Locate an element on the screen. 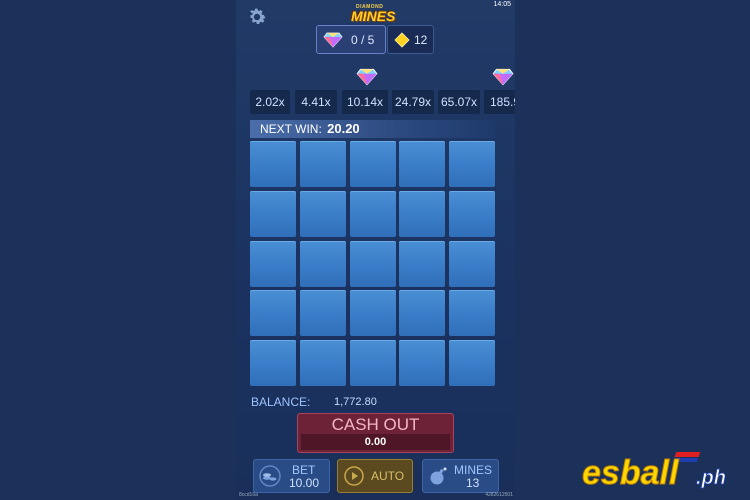 The image size is (750, 500). auto-label: AUTO is located at coordinates (388, 476).